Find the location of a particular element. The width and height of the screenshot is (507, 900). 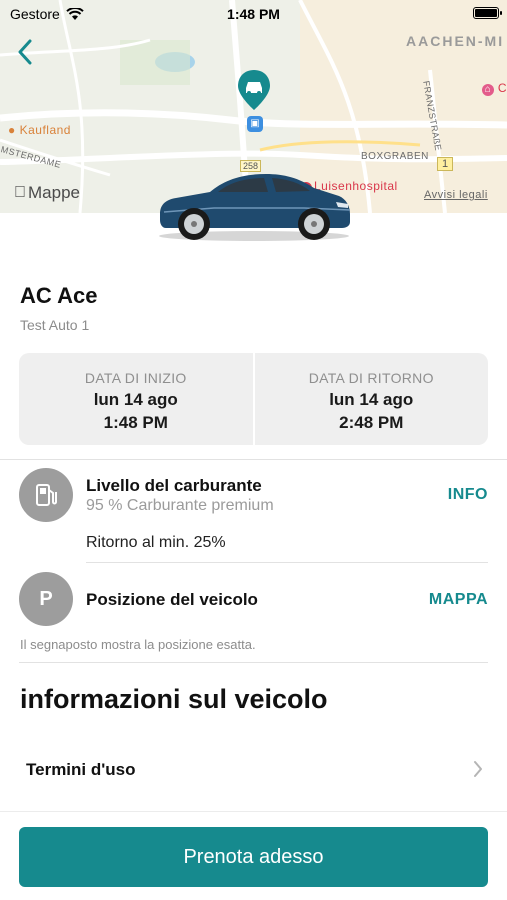

start-date-time: 1:48 PM is located at coordinates (135, 422).